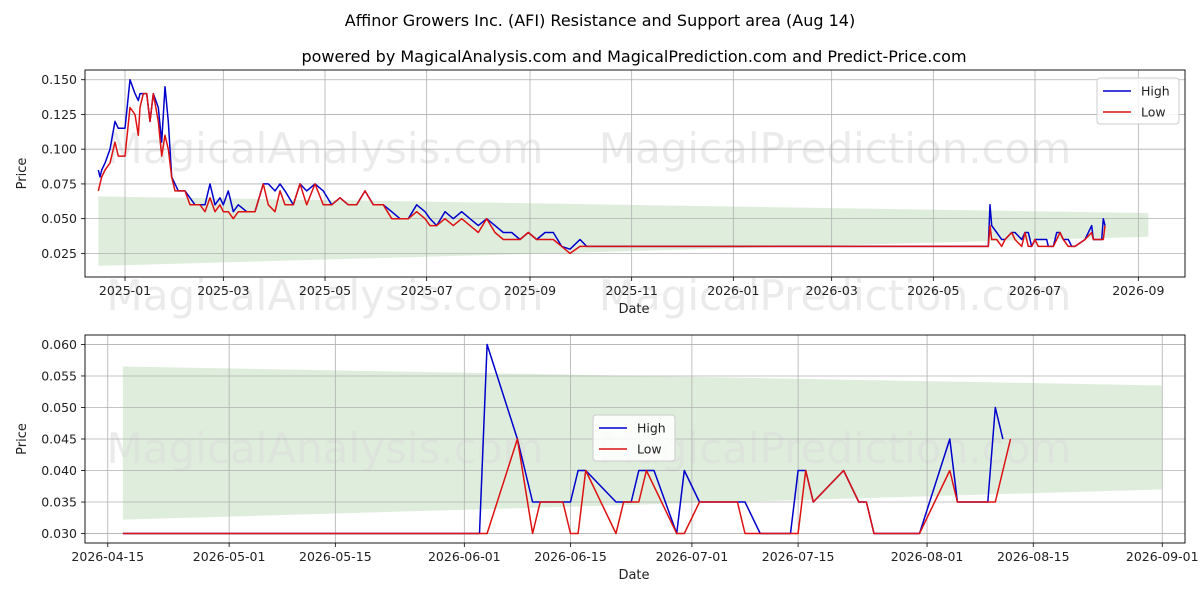 The image size is (1200, 600). Describe the element at coordinates (798, 556) in the screenshot. I see `x-tick-label: 2026-07-15` at that location.